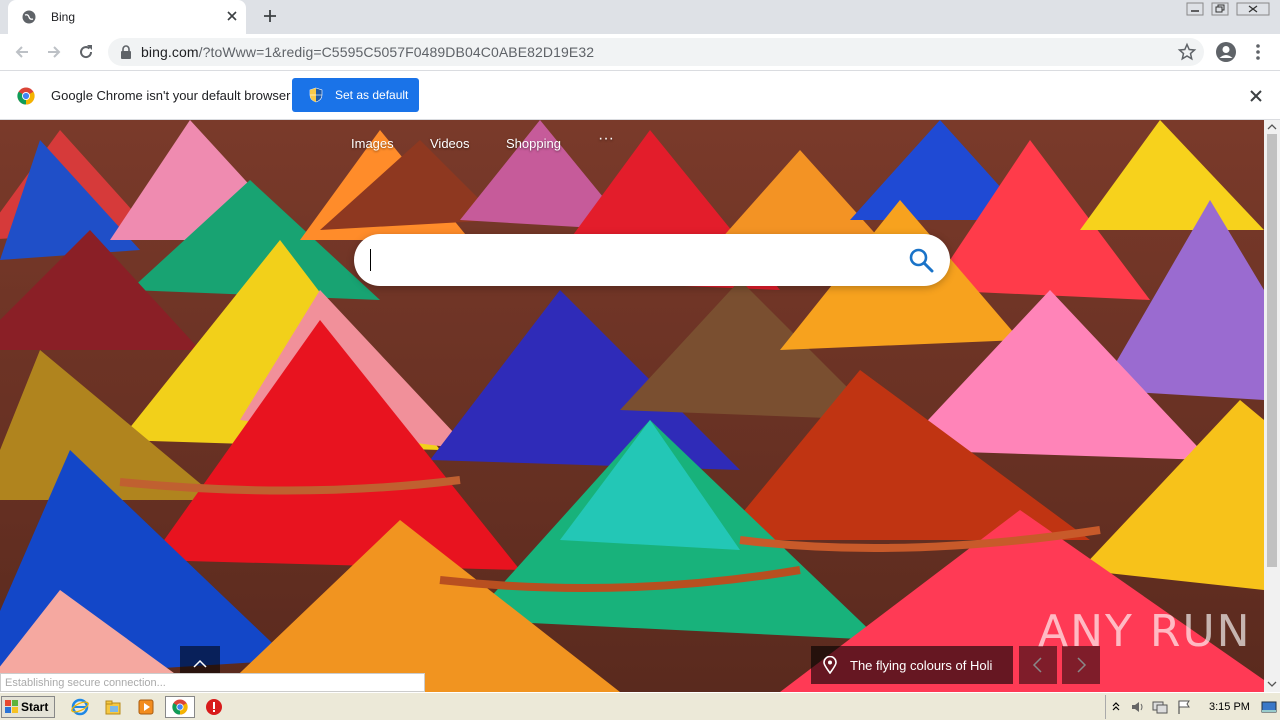 This screenshot has width=1280, height=720. I want to click on nav-images: Images, so click(372, 143).